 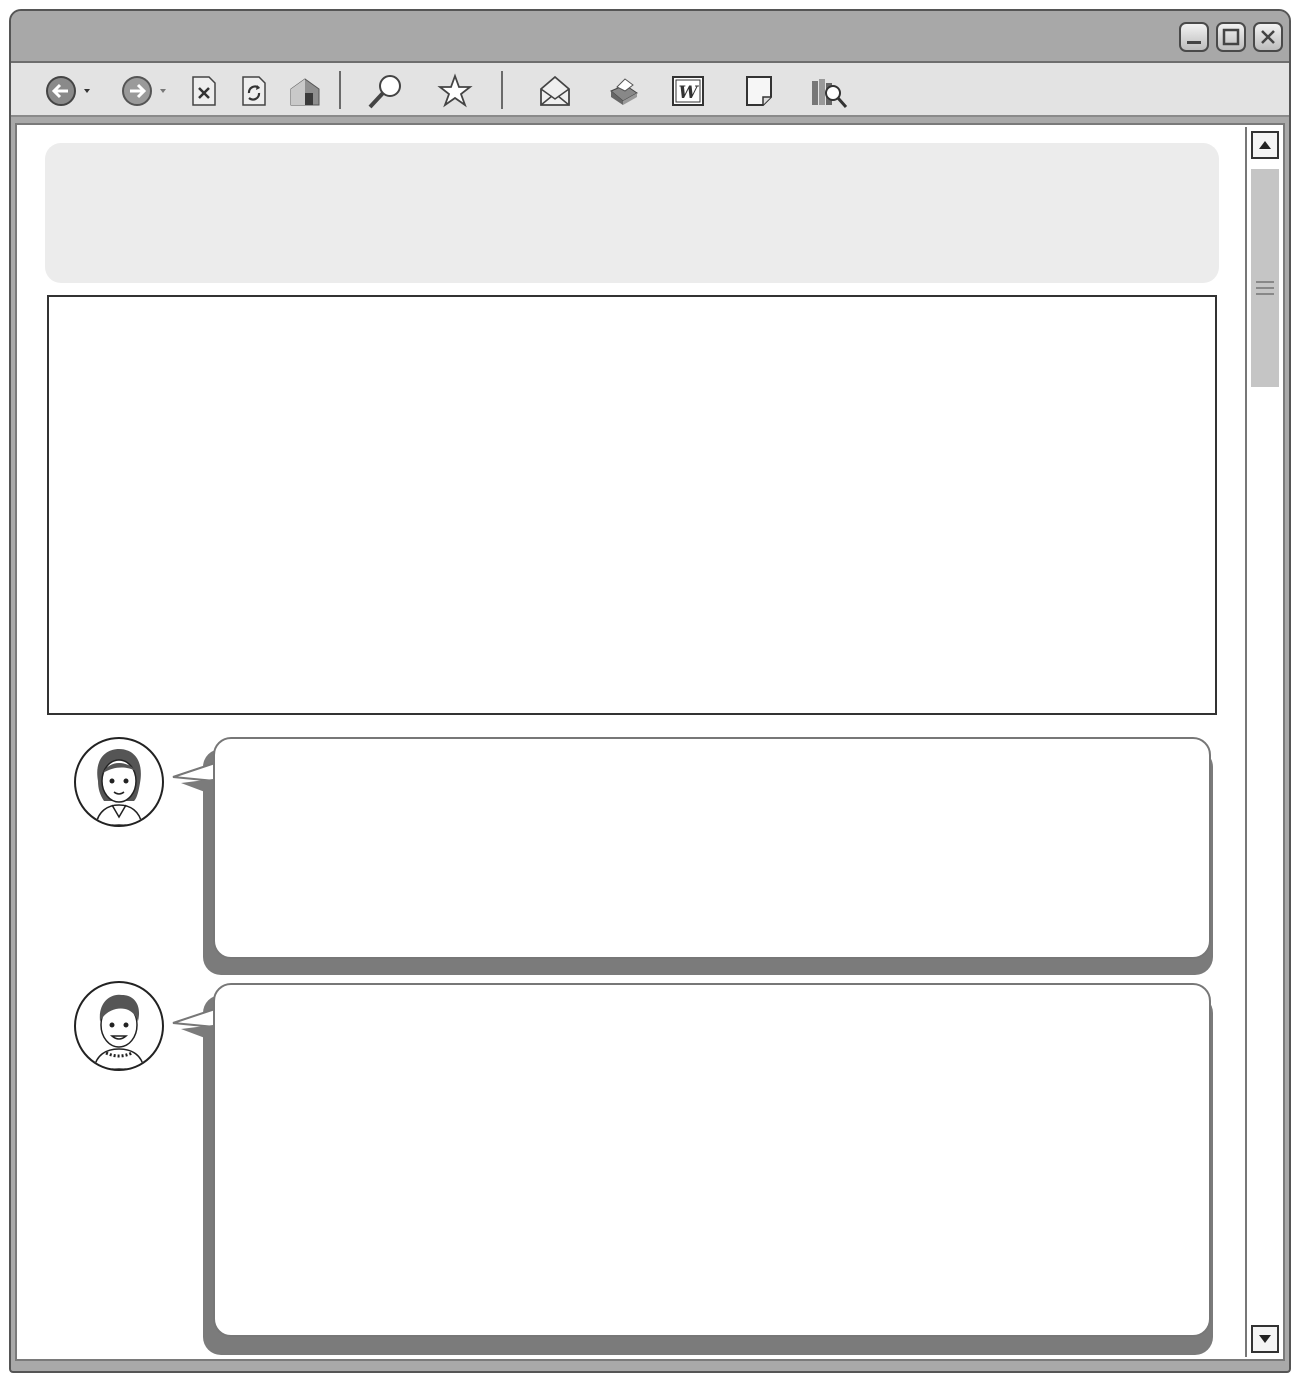 I want to click on favorites-button, so click(x=455, y=91).